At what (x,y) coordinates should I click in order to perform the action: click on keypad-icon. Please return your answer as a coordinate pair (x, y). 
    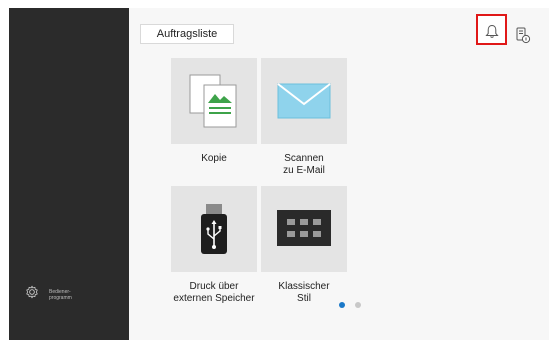
    Looking at the image, I should click on (304, 228).